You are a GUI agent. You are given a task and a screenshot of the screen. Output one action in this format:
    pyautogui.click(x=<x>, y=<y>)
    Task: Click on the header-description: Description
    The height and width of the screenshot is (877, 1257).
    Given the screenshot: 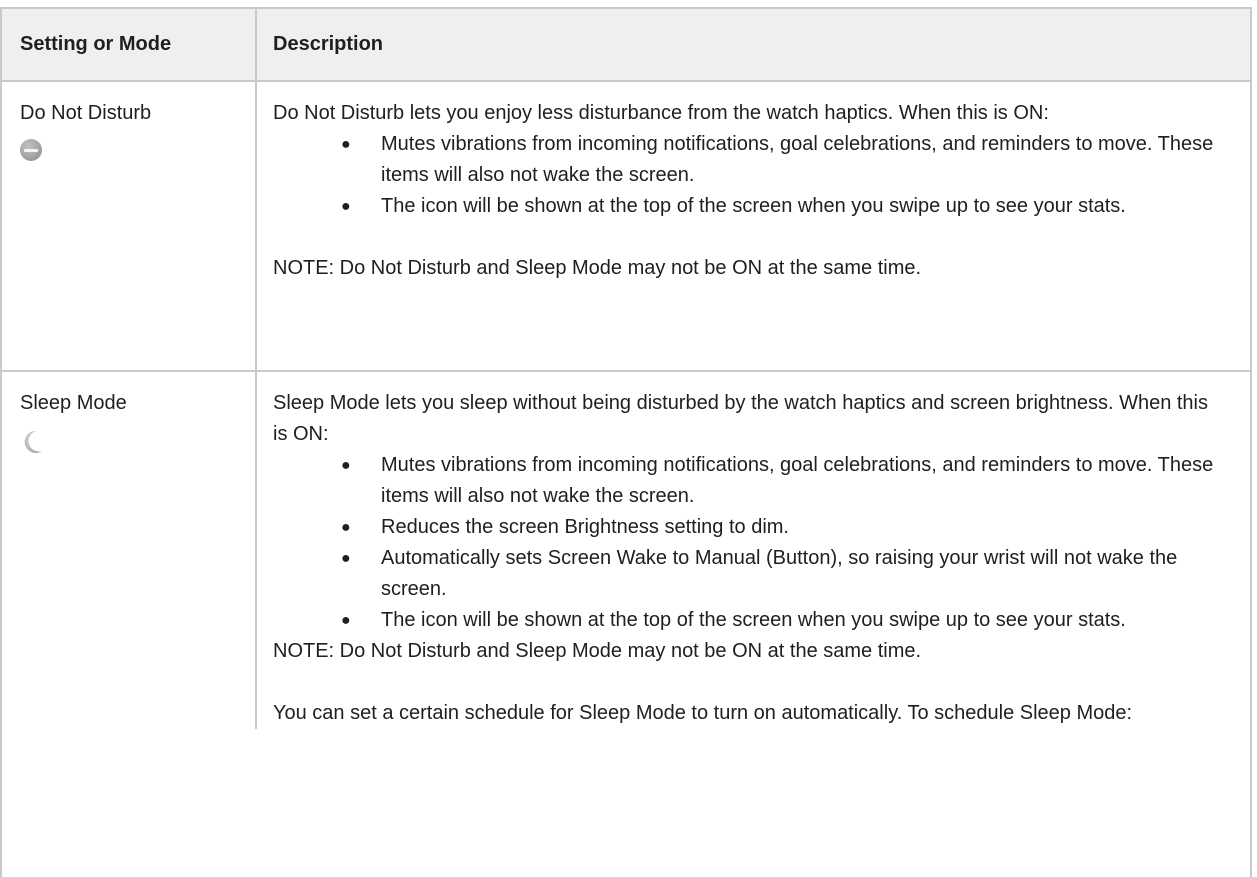 What is the action you would take?
    pyautogui.click(x=752, y=45)
    